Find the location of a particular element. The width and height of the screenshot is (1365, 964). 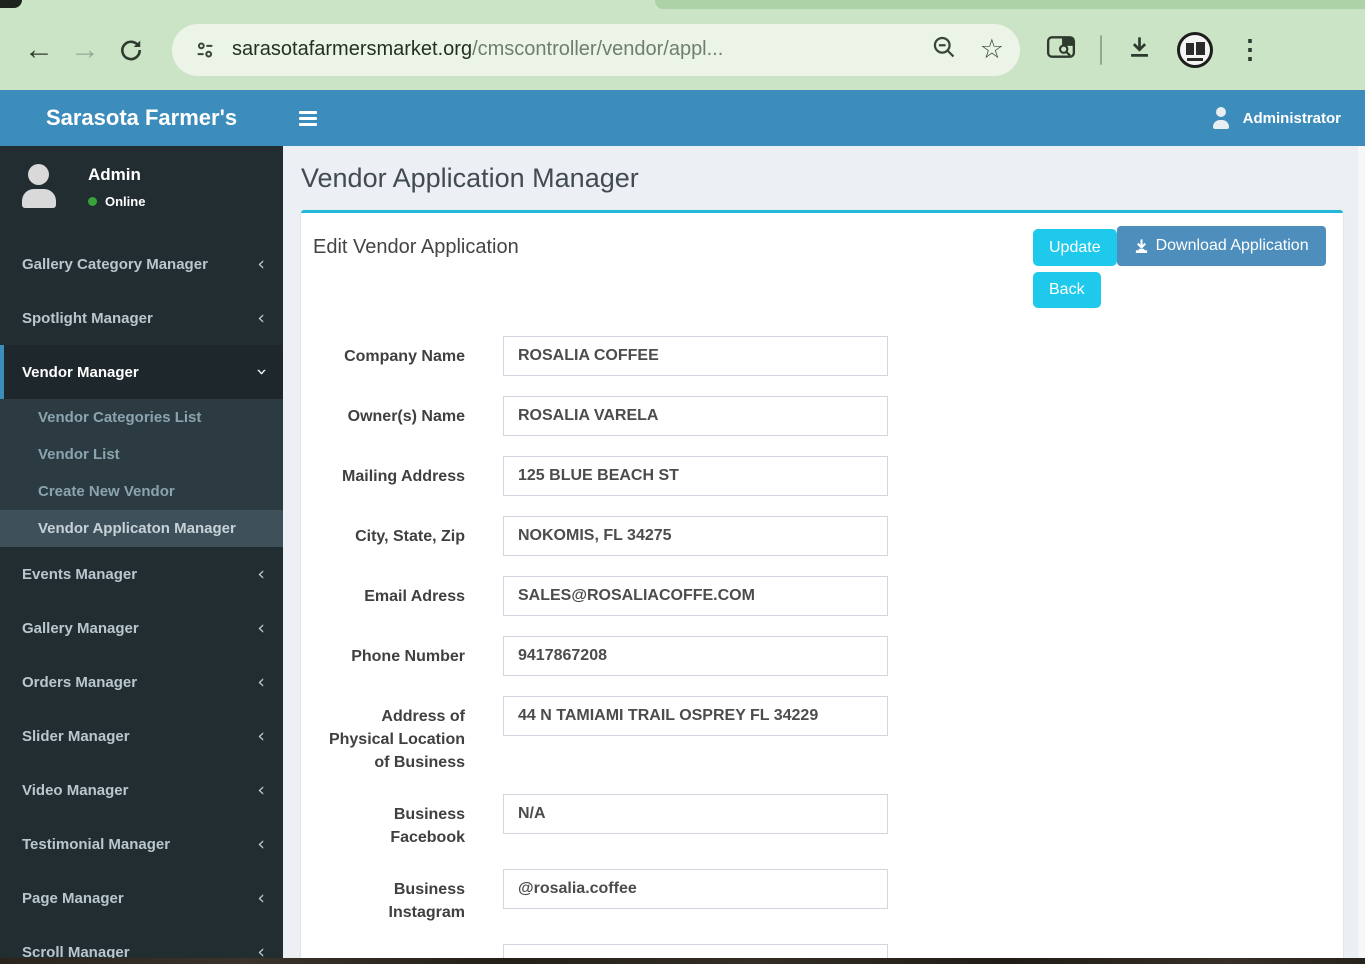

email-address-input is located at coordinates (695, 596).